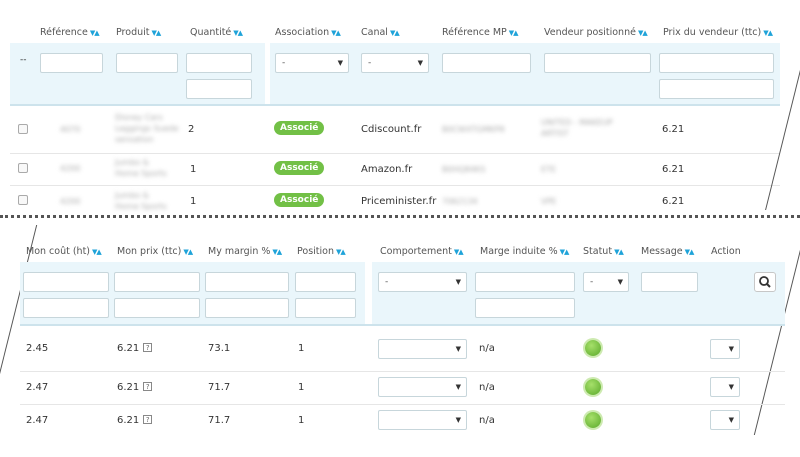  I want to click on header-message: Message ▼▲, so click(668, 251).